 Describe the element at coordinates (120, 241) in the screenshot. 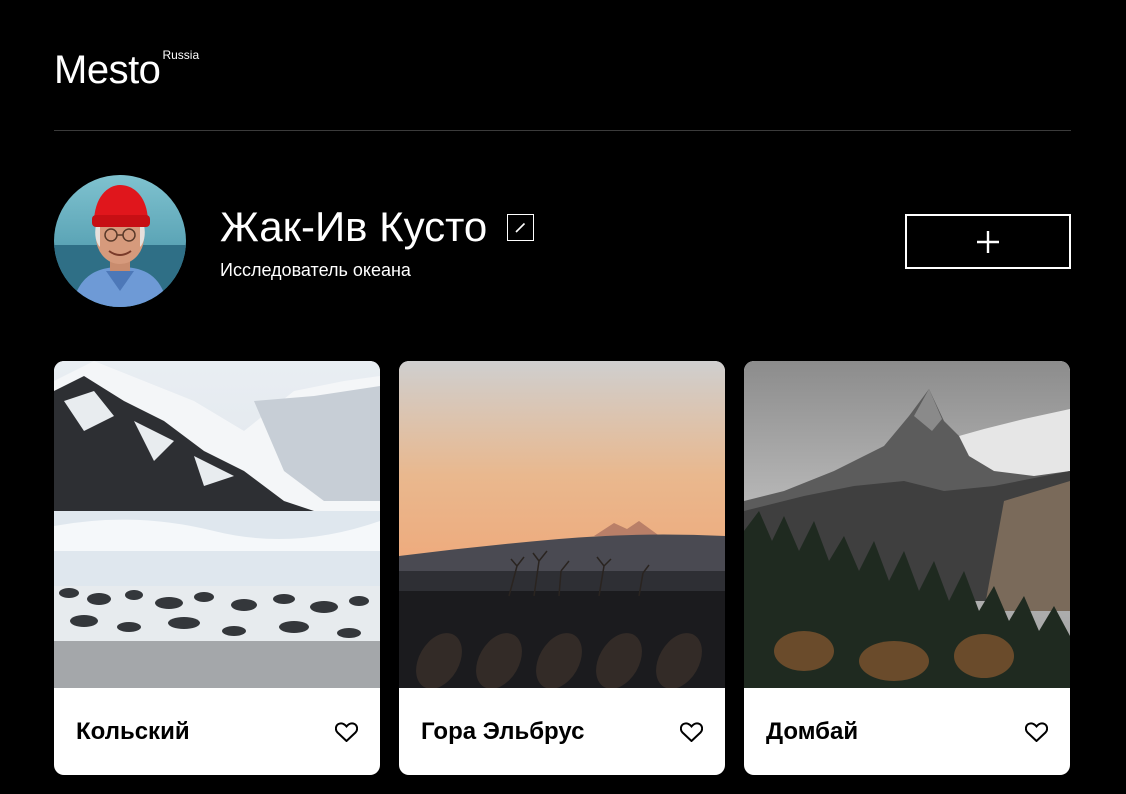

I see `avatar` at that location.